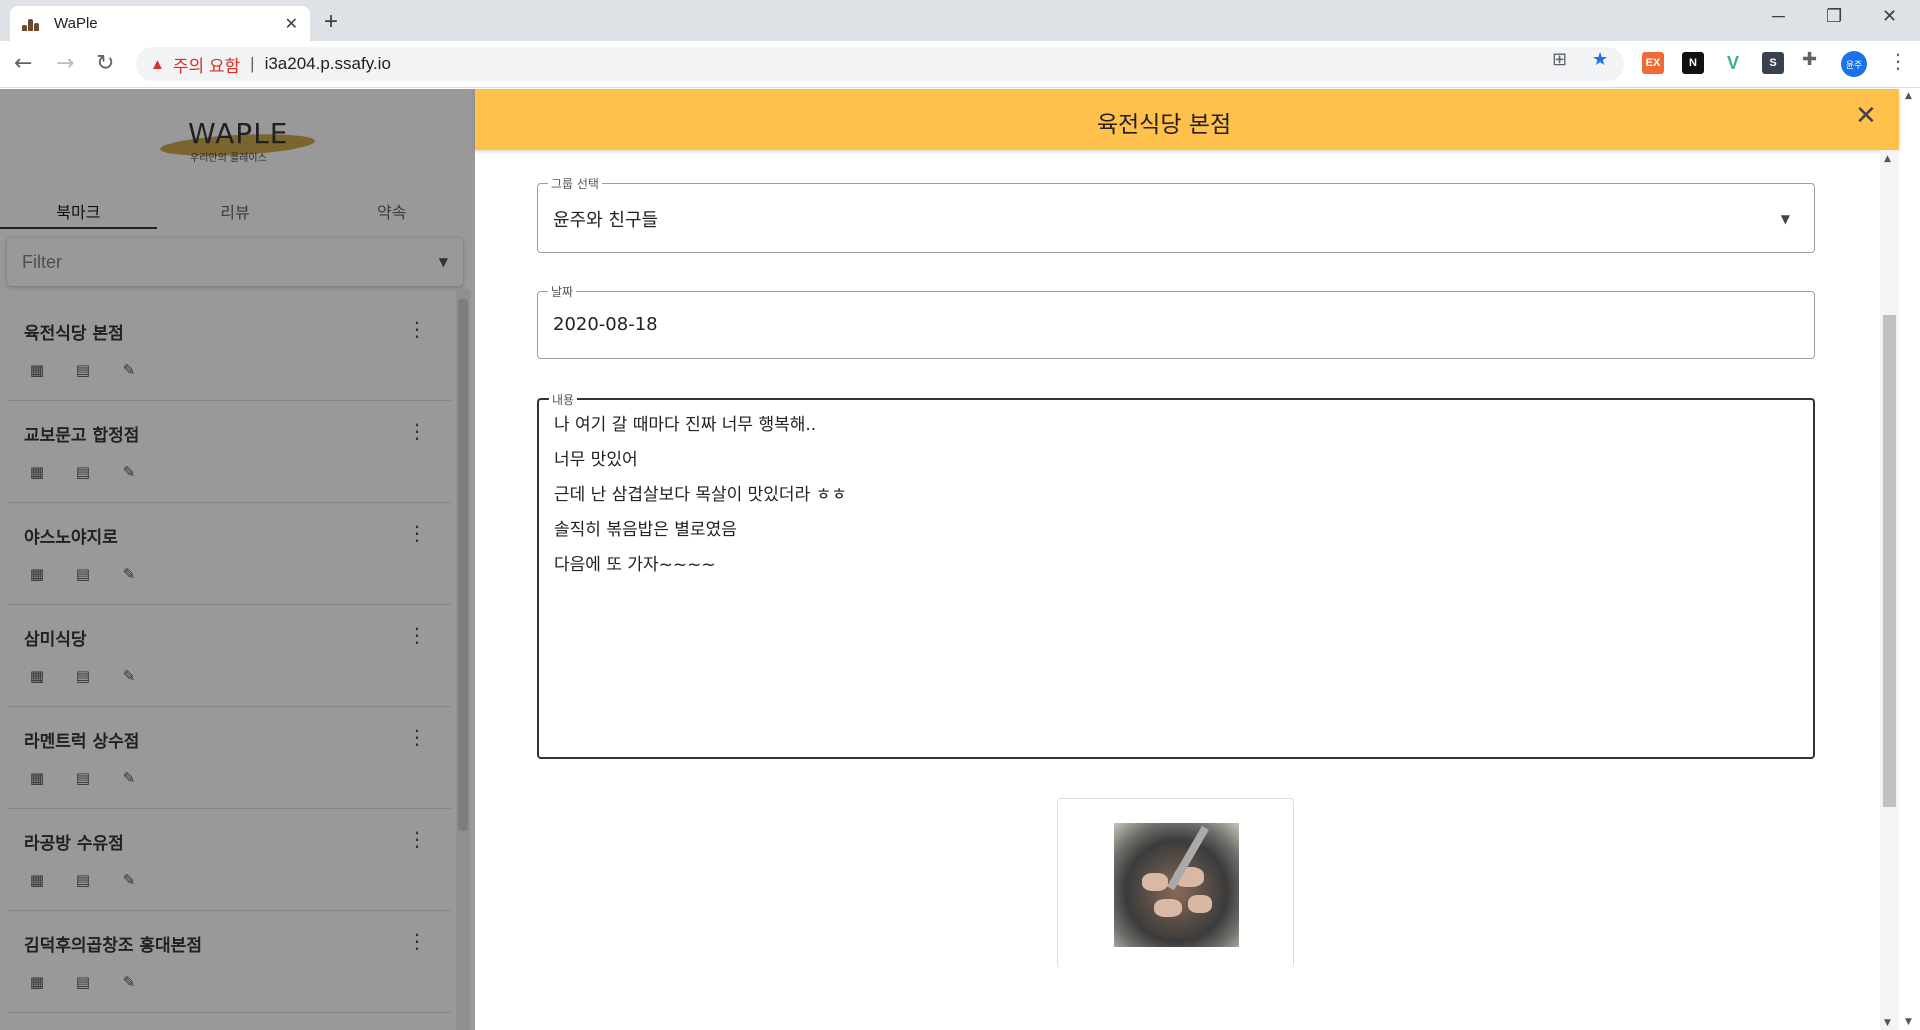 The height and width of the screenshot is (1030, 1920). What do you see at coordinates (1909, 559) in the screenshot?
I see `page-scrollbar: ▲ ▼` at bounding box center [1909, 559].